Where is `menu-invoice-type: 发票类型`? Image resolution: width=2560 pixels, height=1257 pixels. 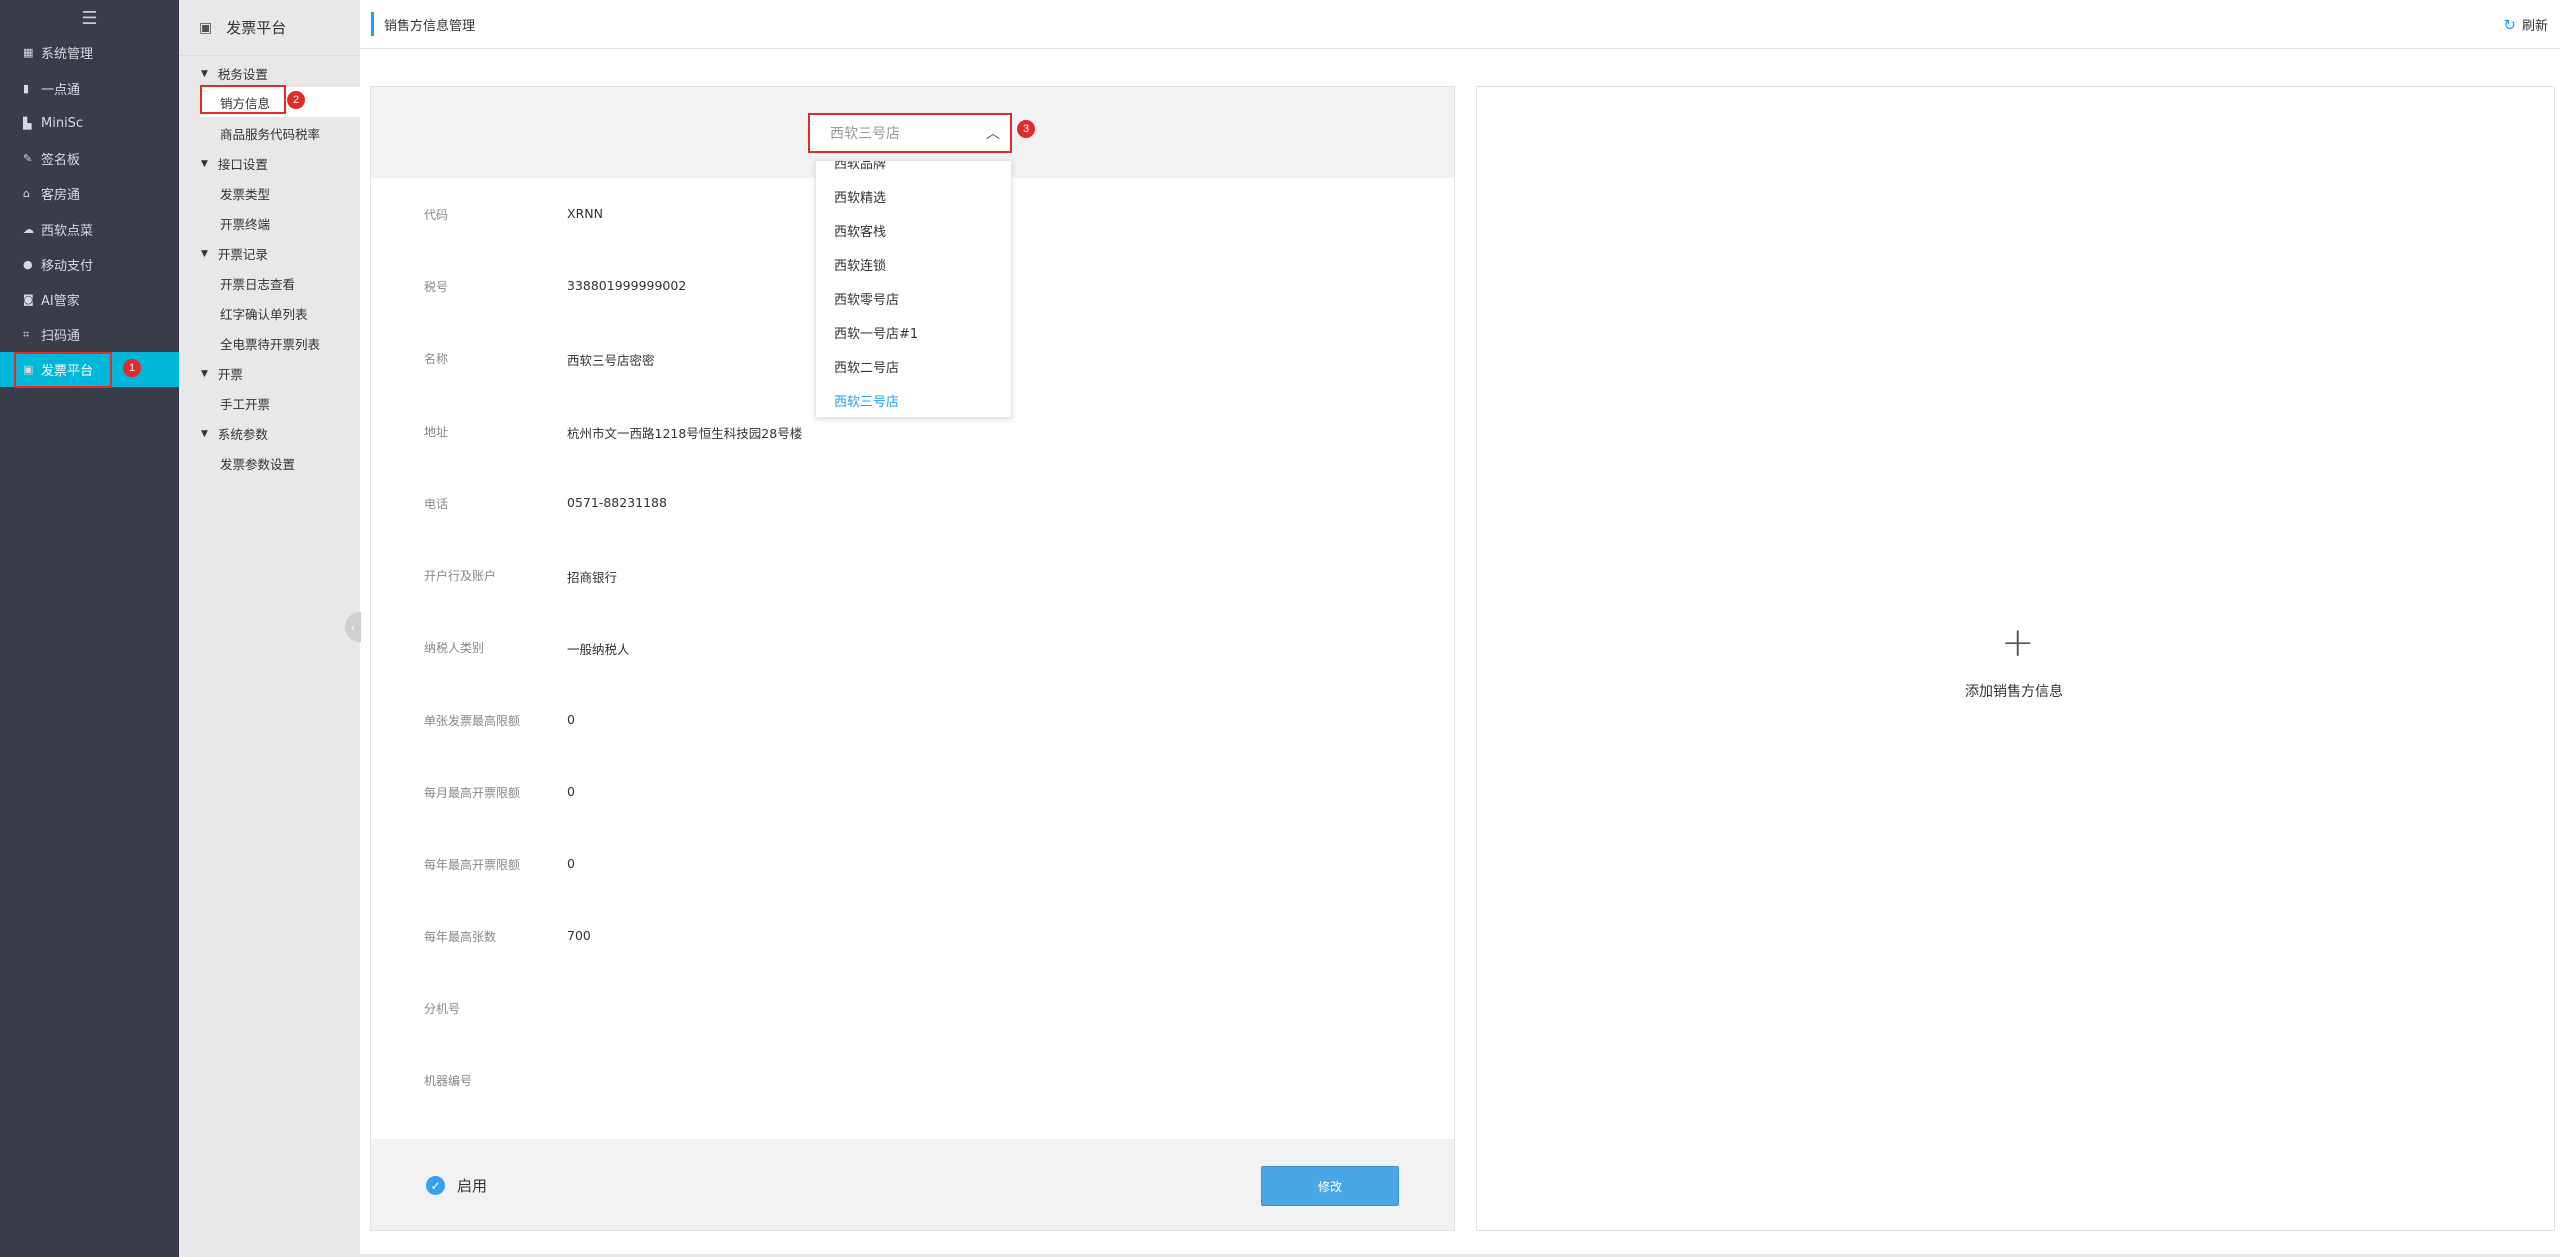
menu-invoice-type: 发票类型 is located at coordinates (245, 193).